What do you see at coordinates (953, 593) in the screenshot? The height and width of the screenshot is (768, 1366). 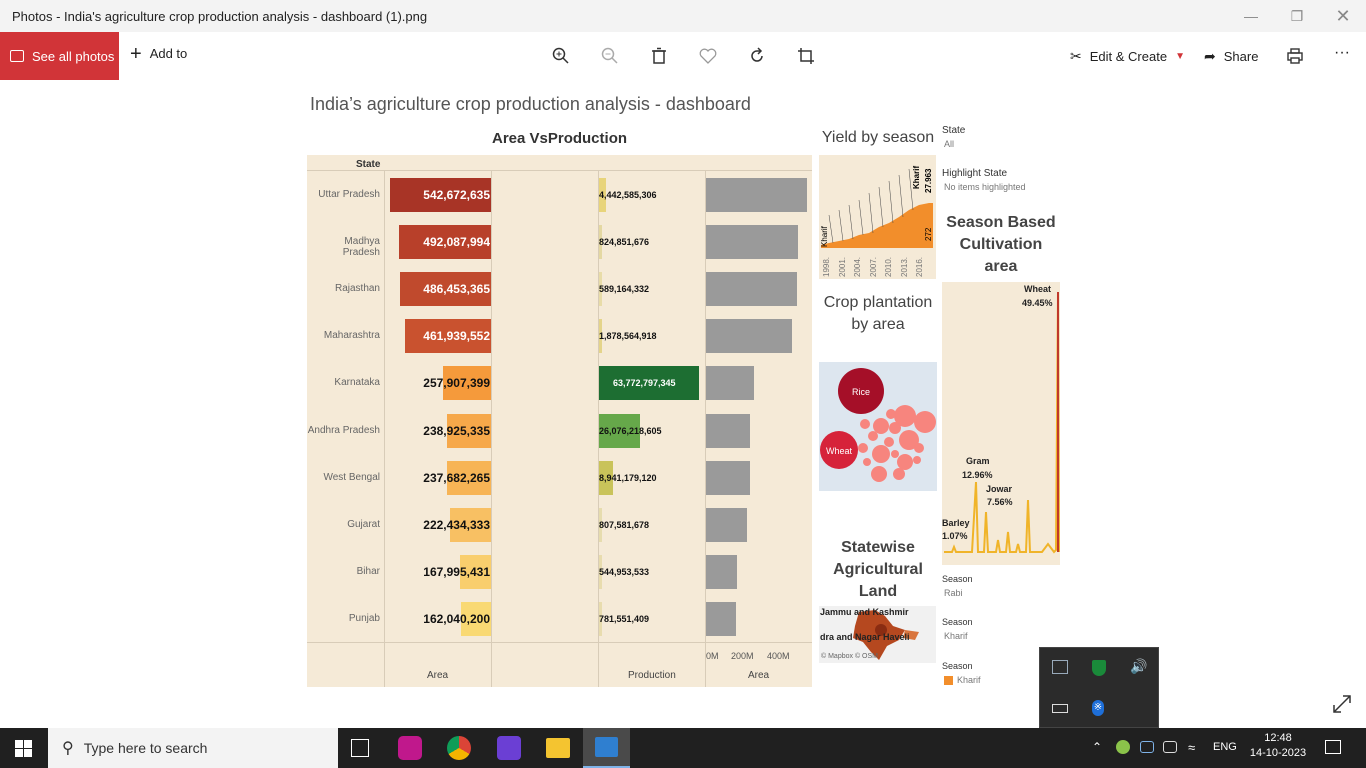 I see `season-filter-value: Rabi` at bounding box center [953, 593].